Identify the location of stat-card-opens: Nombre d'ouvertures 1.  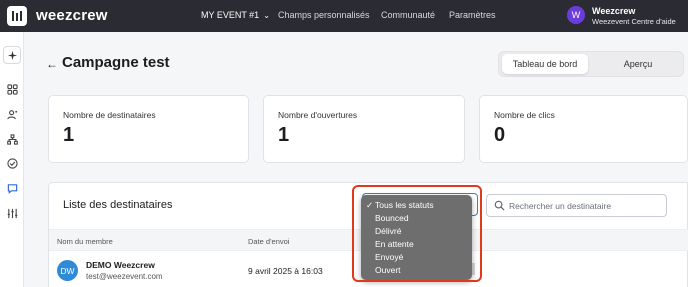
(364, 129).